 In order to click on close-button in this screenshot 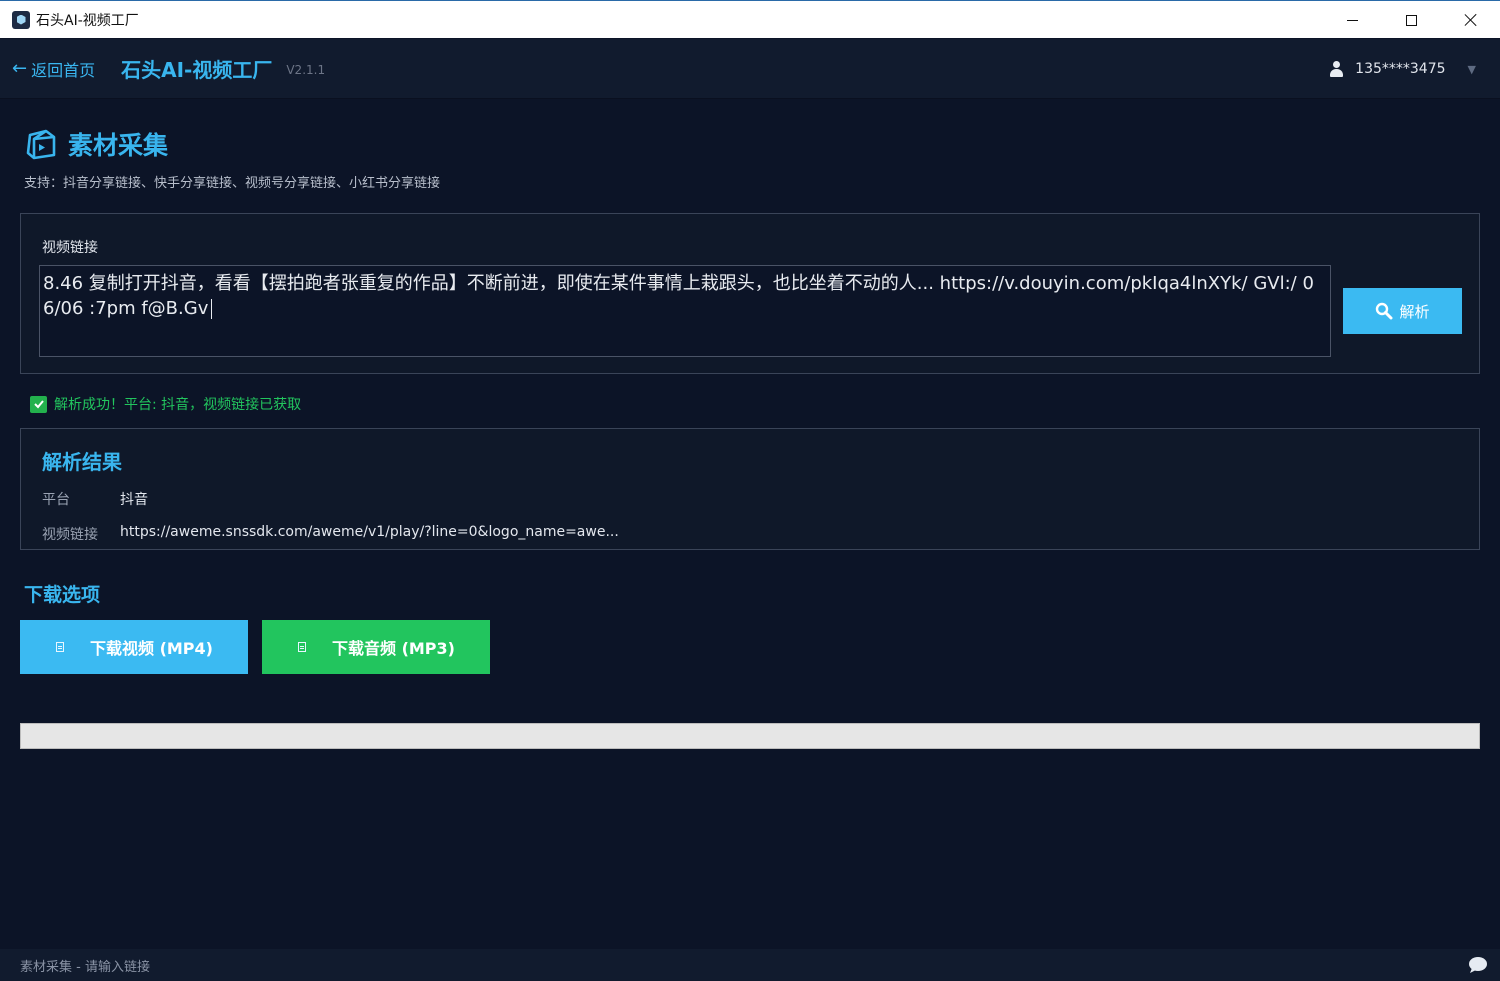, I will do `click(1470, 20)`.